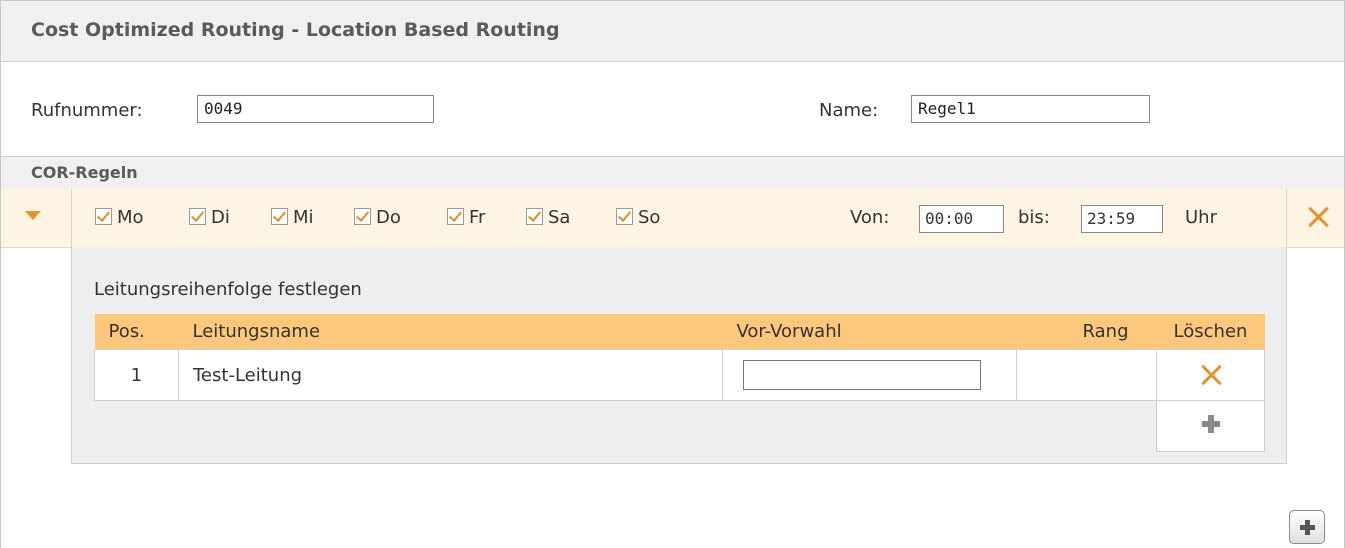 This screenshot has width=1345, height=548. Describe the element at coordinates (961, 219) in the screenshot. I see `from-time-input: 00:00` at that location.